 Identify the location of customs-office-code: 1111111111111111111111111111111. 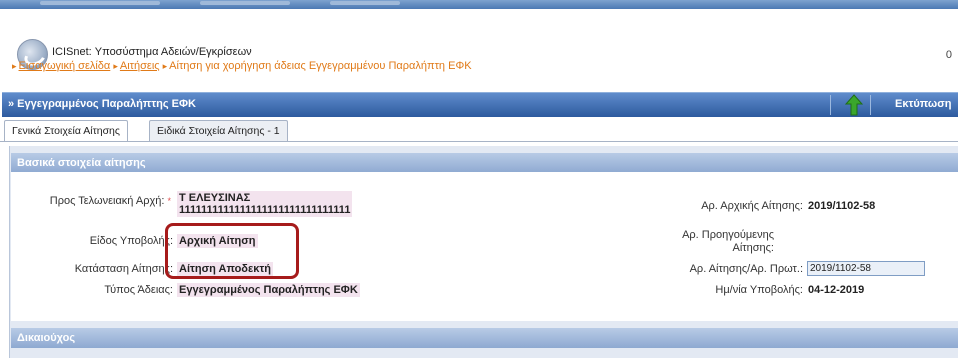
(265, 210).